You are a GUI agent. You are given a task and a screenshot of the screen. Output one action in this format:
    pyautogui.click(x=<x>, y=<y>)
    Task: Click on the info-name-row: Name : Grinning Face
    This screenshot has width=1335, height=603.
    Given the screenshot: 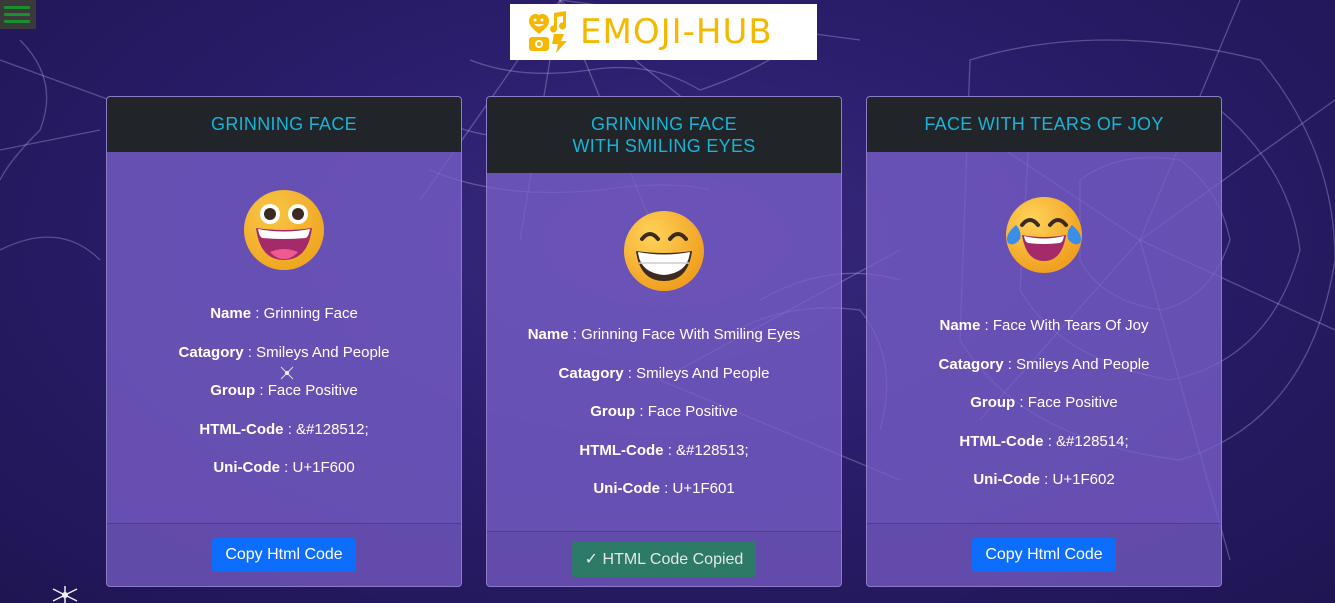 What is the action you would take?
    pyautogui.click(x=284, y=321)
    